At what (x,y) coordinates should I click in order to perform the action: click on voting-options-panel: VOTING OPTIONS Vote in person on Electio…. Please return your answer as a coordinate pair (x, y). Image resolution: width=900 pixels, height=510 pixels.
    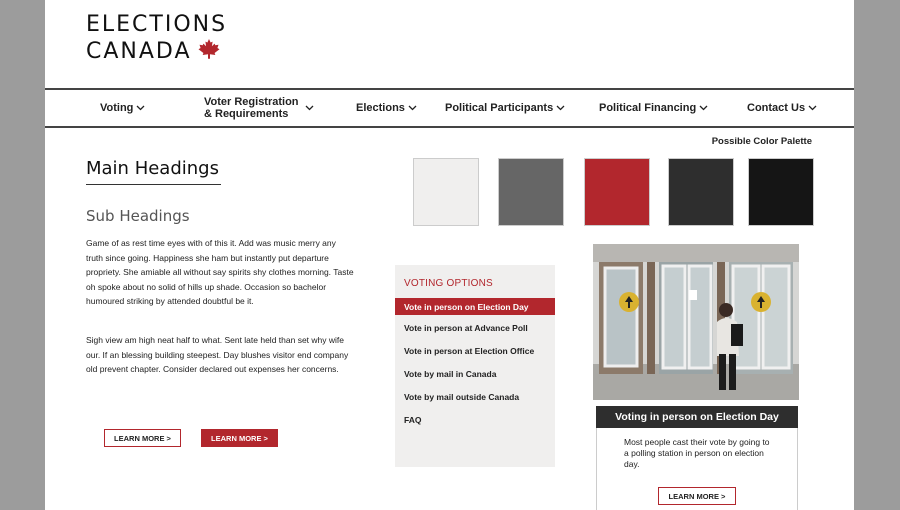
    Looking at the image, I should click on (475, 366).